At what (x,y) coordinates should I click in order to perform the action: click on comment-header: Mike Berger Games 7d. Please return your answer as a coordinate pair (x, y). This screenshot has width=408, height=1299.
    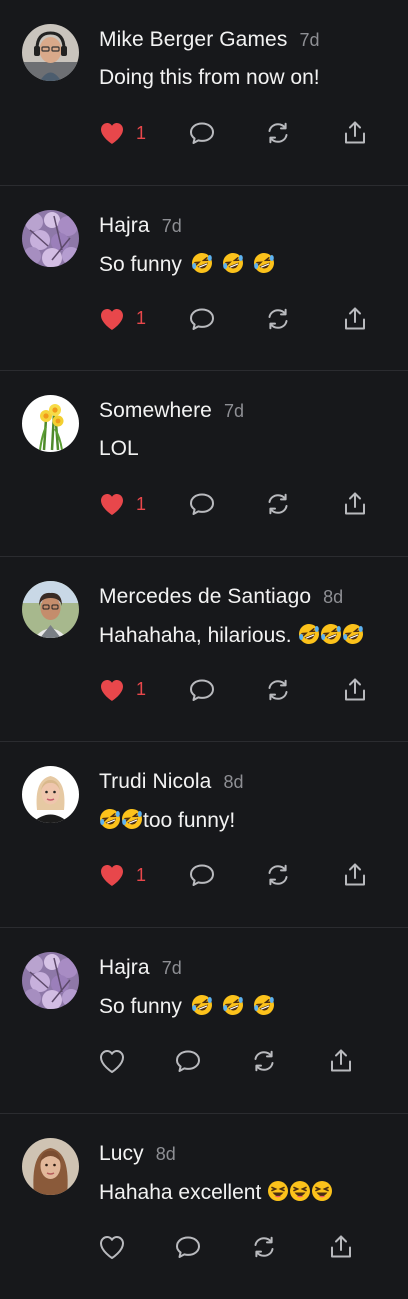
    Looking at the image, I should click on (209, 40).